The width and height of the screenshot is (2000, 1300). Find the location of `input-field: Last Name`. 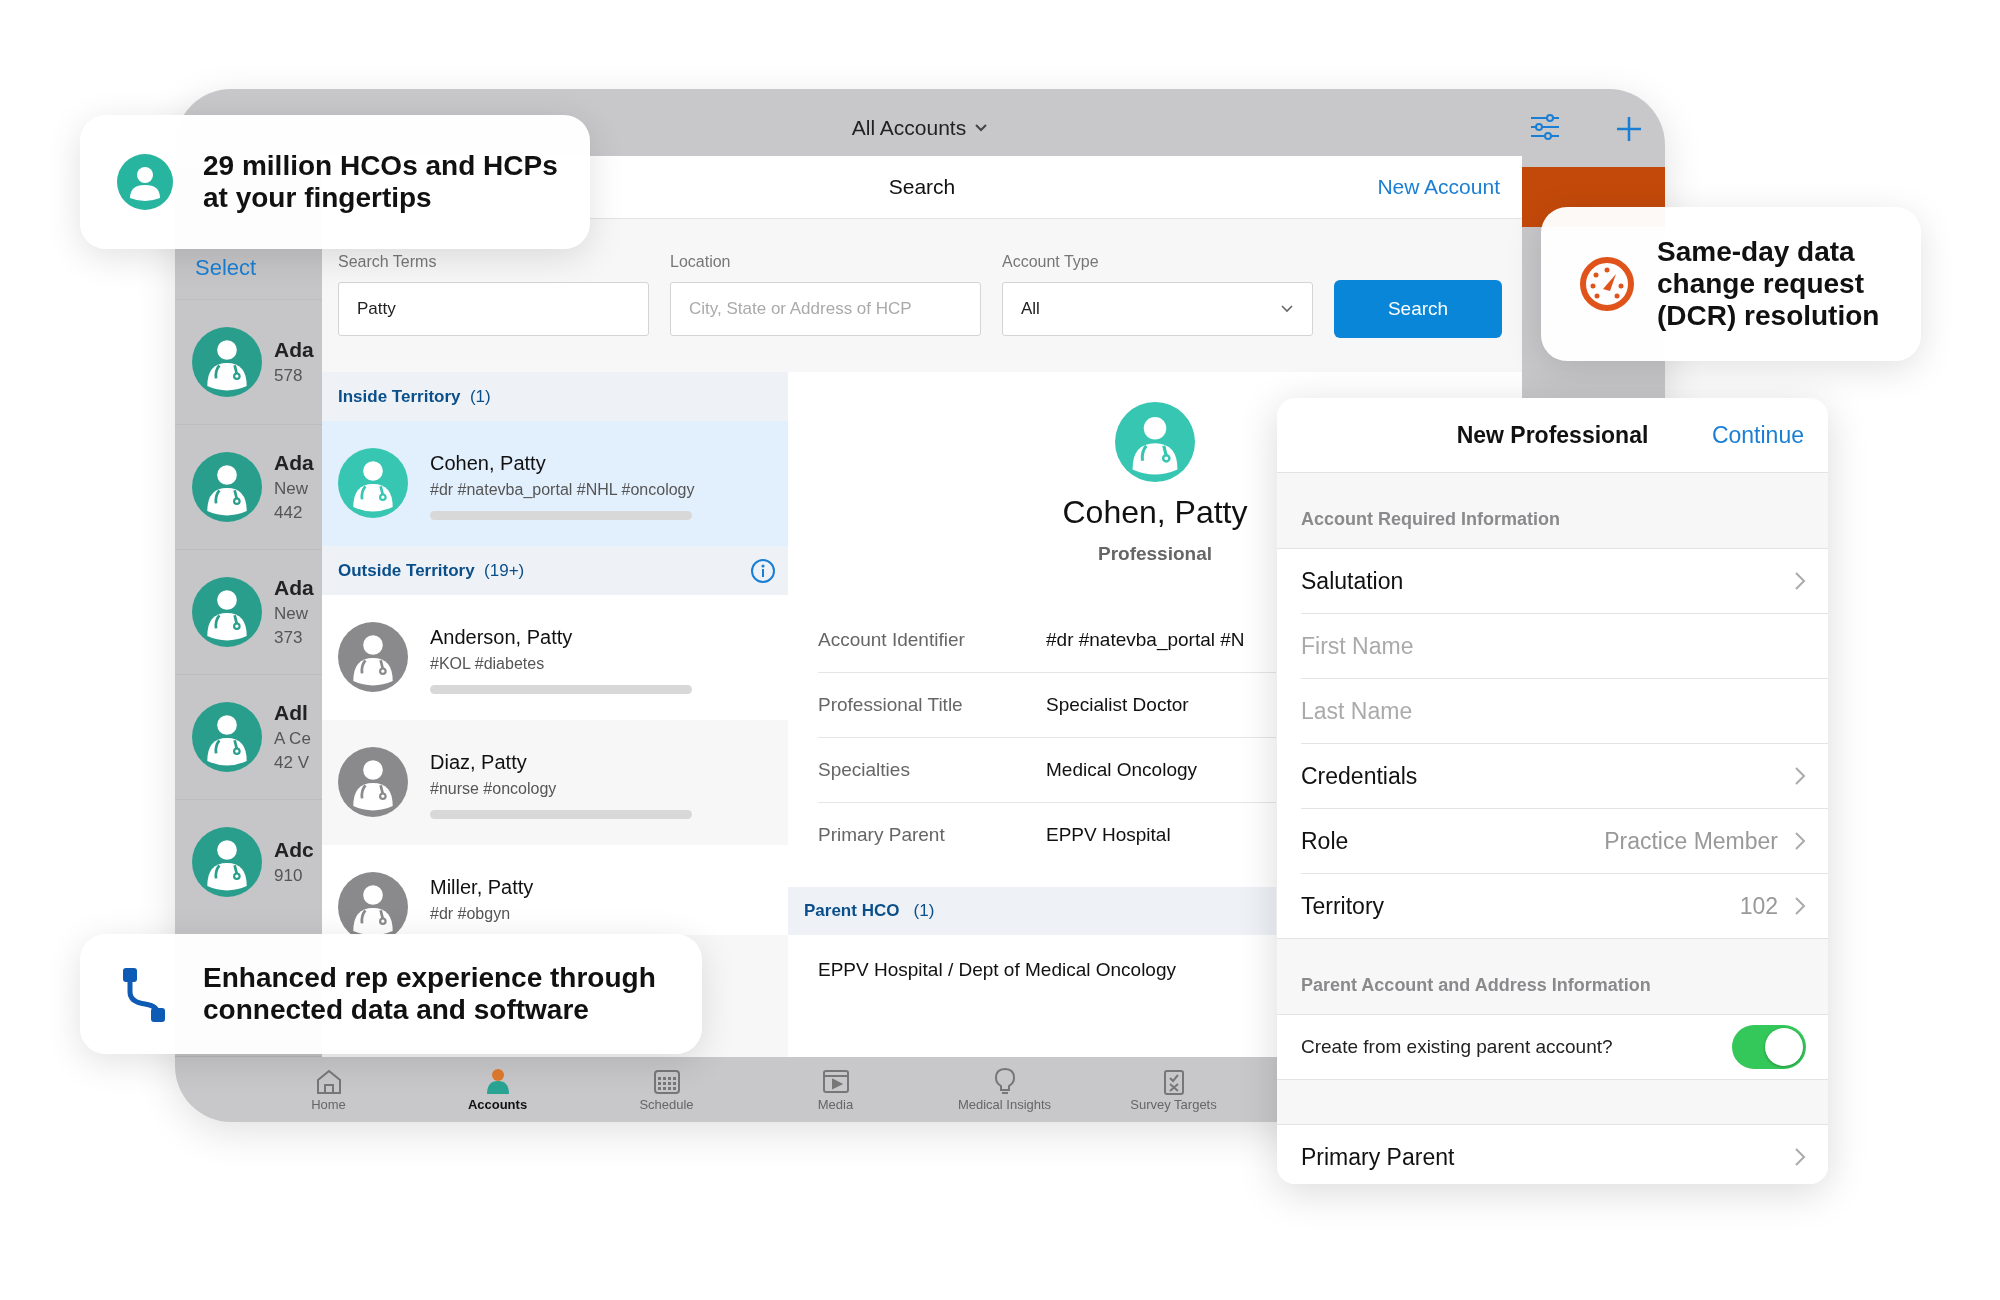

input-field: Last Name is located at coordinates (1553, 711).